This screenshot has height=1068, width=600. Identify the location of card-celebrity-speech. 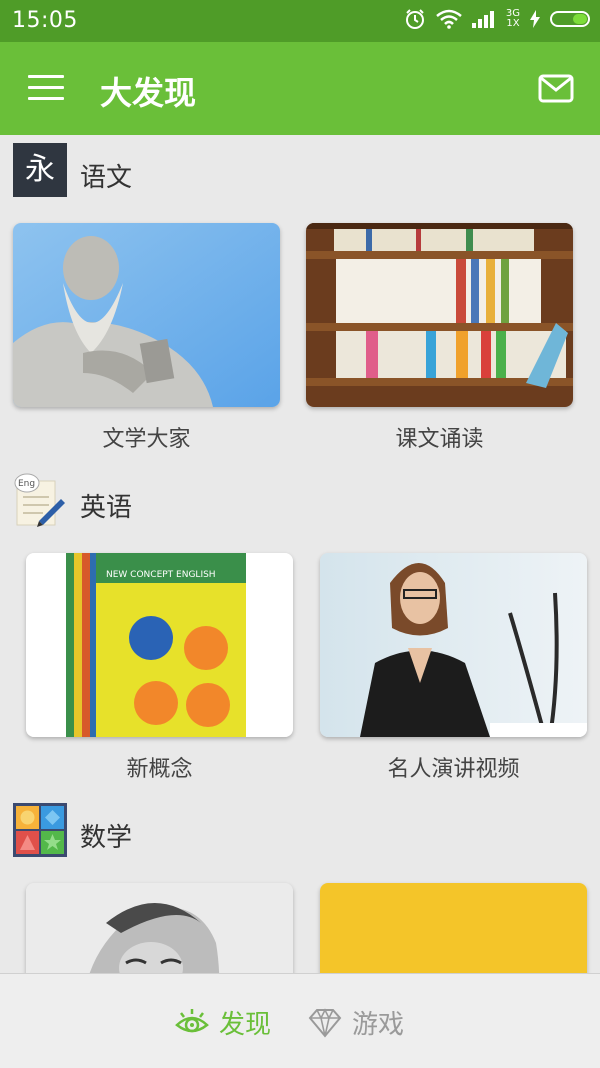
(453, 645).